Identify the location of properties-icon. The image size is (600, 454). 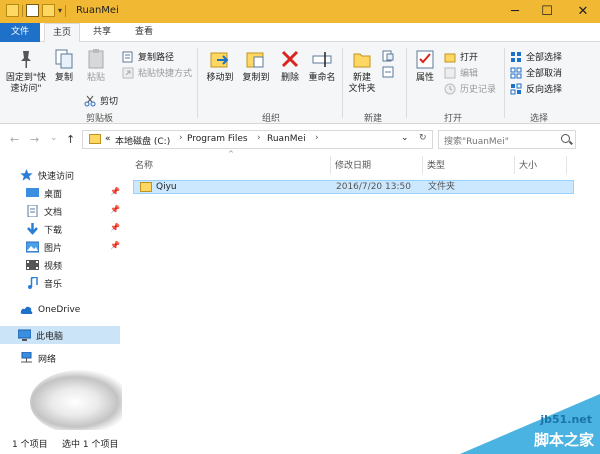
(425, 59).